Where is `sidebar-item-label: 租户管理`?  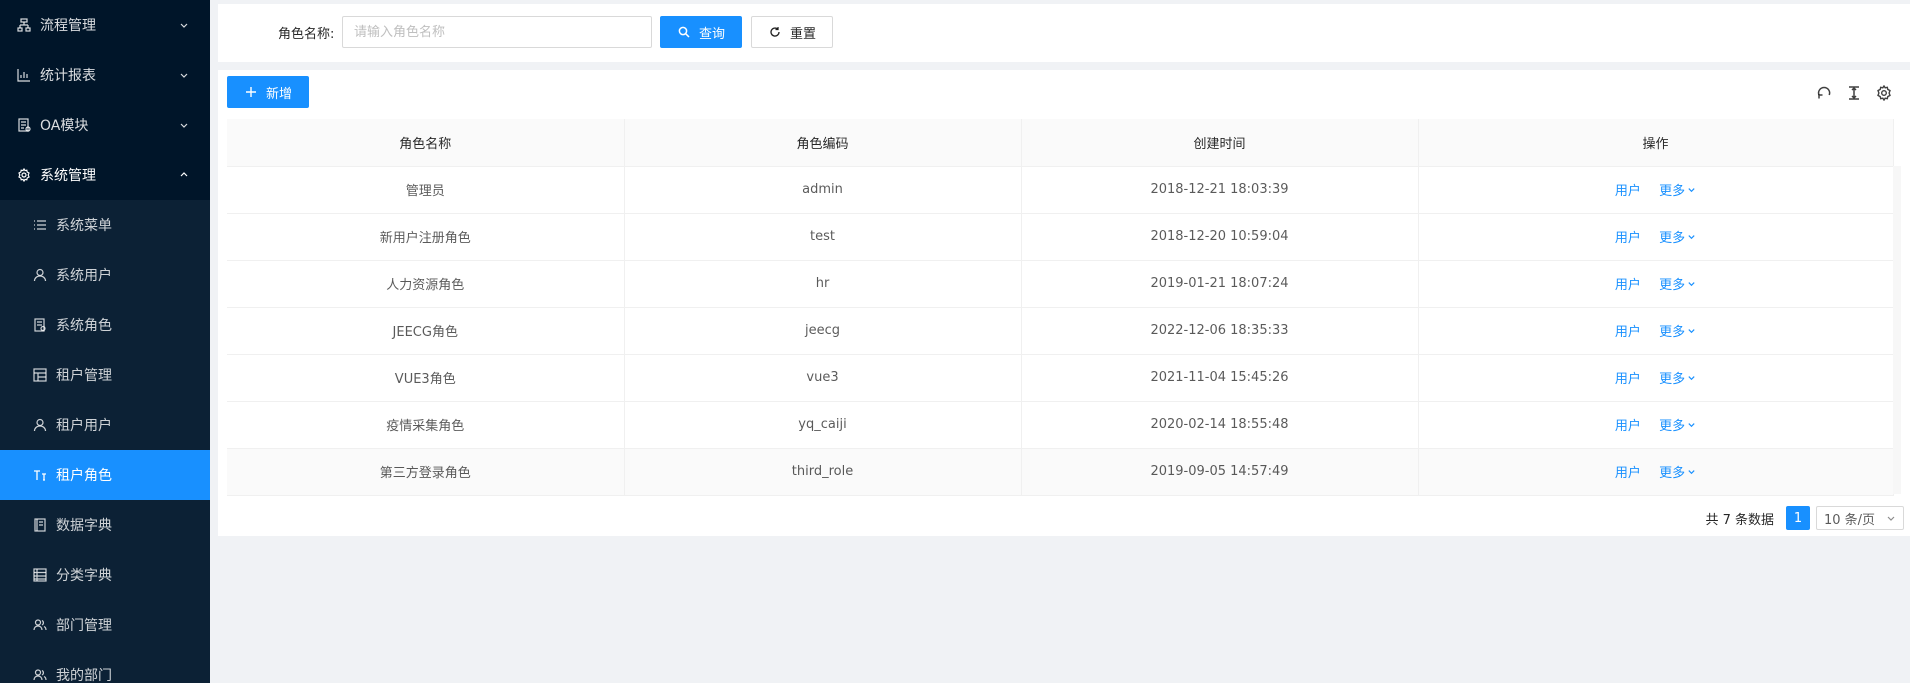 sidebar-item-label: 租户管理 is located at coordinates (84, 376).